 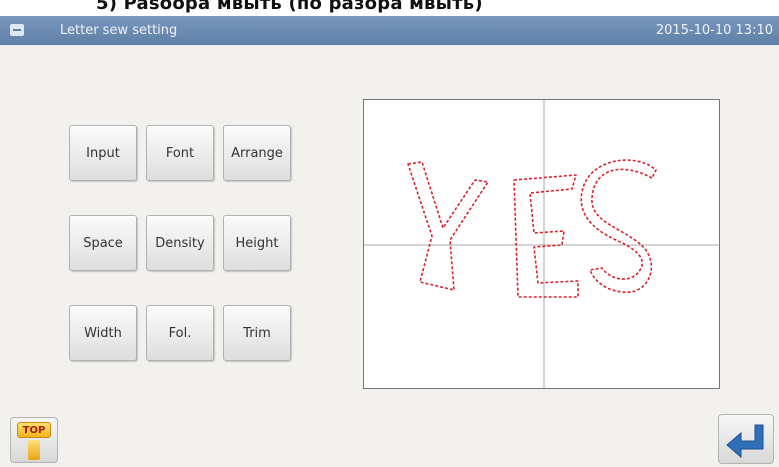 I want to click on height-button: Height, so click(x=257, y=243).